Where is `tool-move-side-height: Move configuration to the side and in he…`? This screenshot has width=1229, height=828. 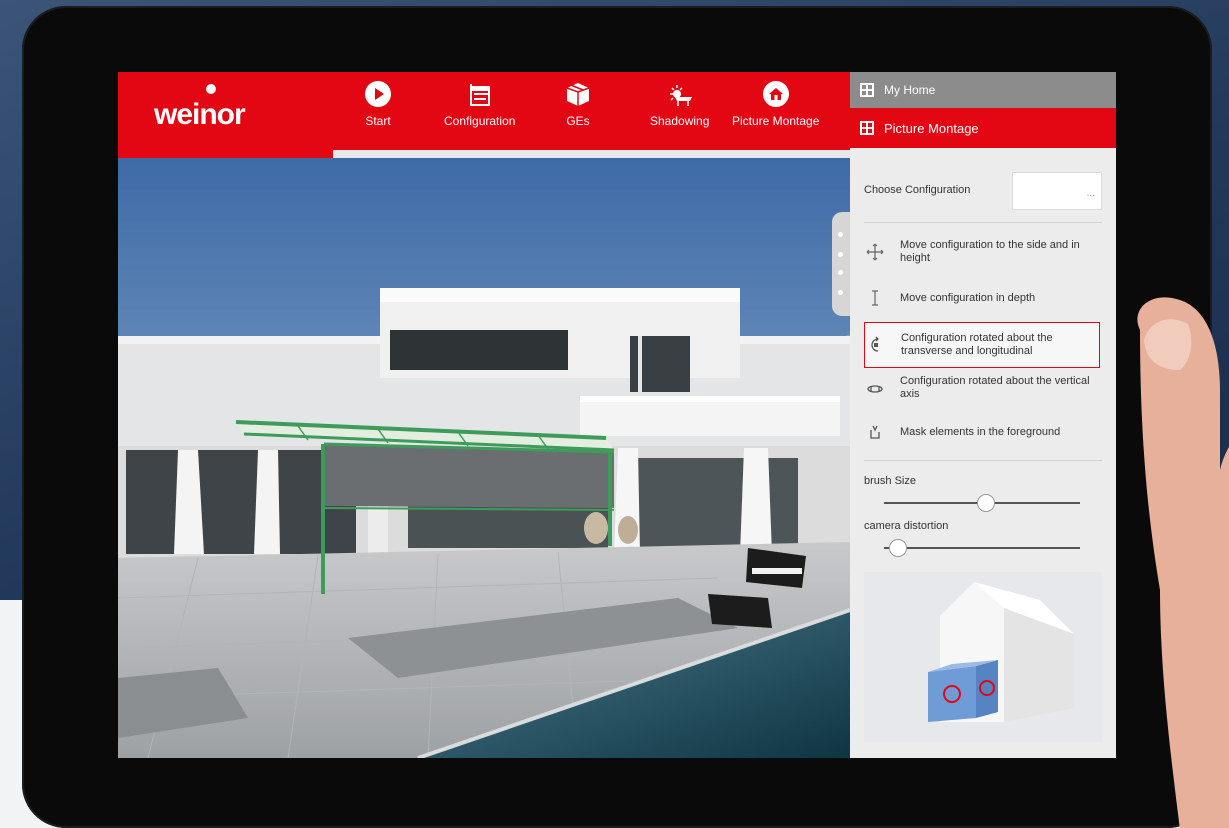 tool-move-side-height: Move configuration to the side and in he… is located at coordinates (982, 252).